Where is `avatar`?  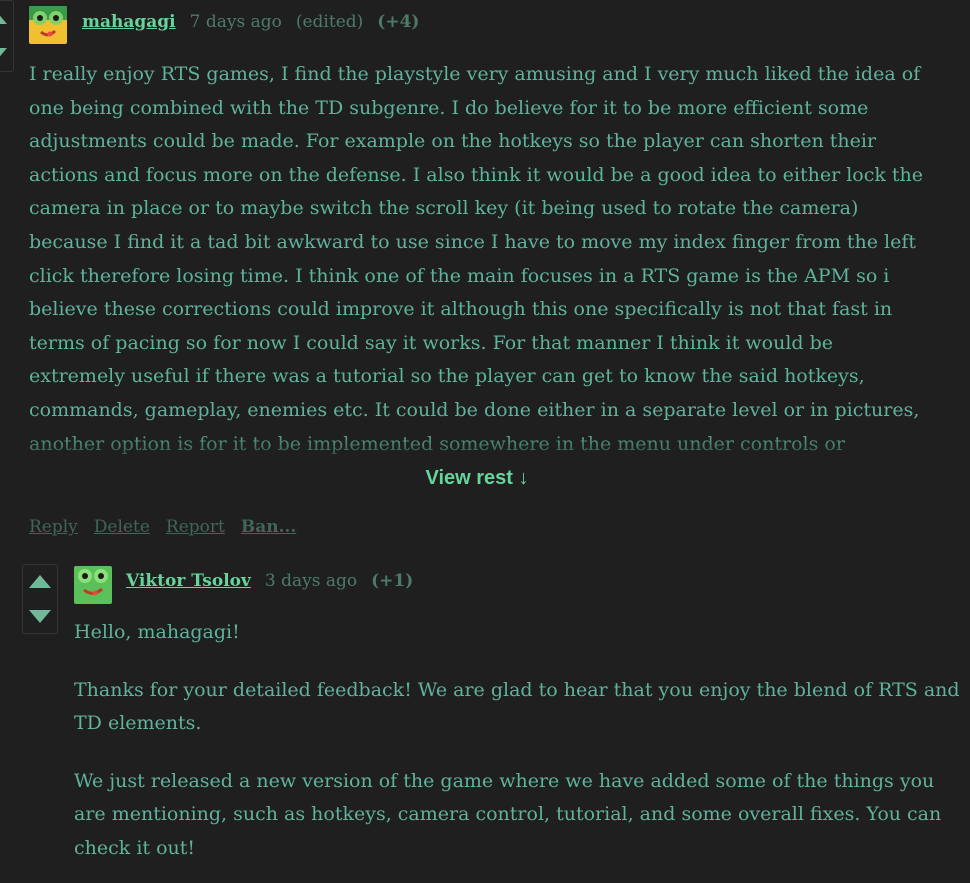
avatar is located at coordinates (48, 25).